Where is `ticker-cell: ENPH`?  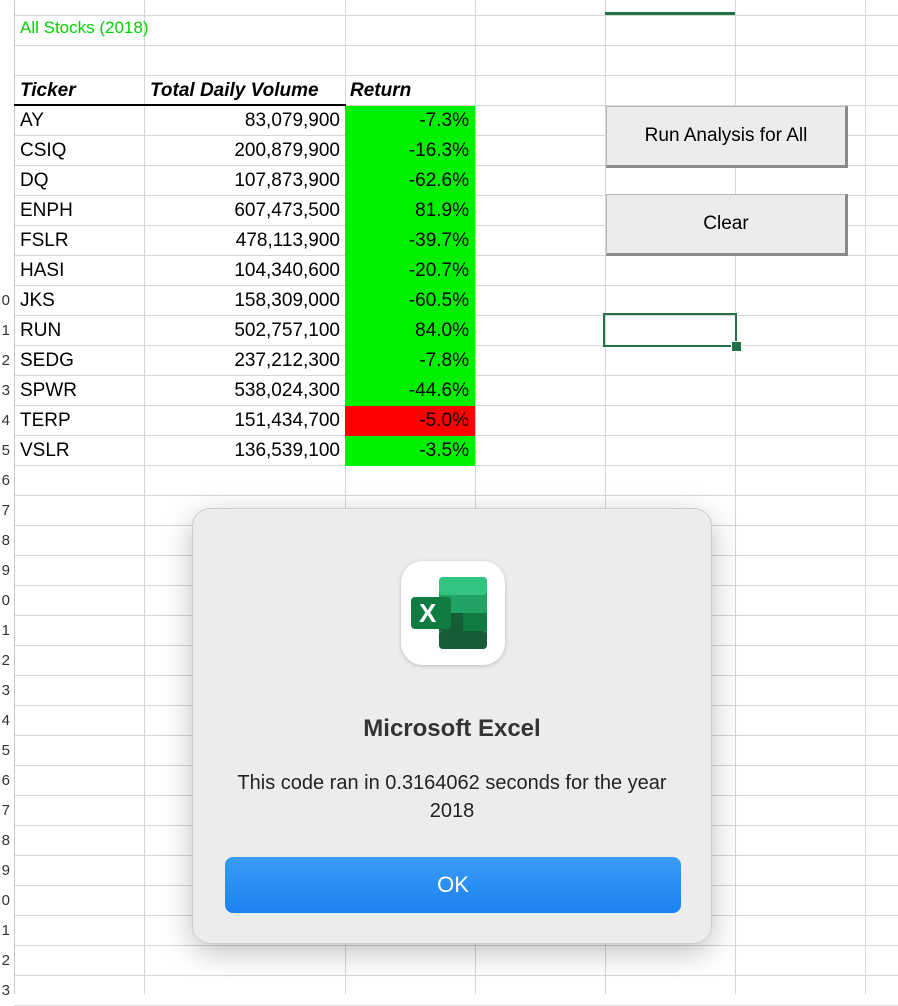 ticker-cell: ENPH is located at coordinates (46, 211).